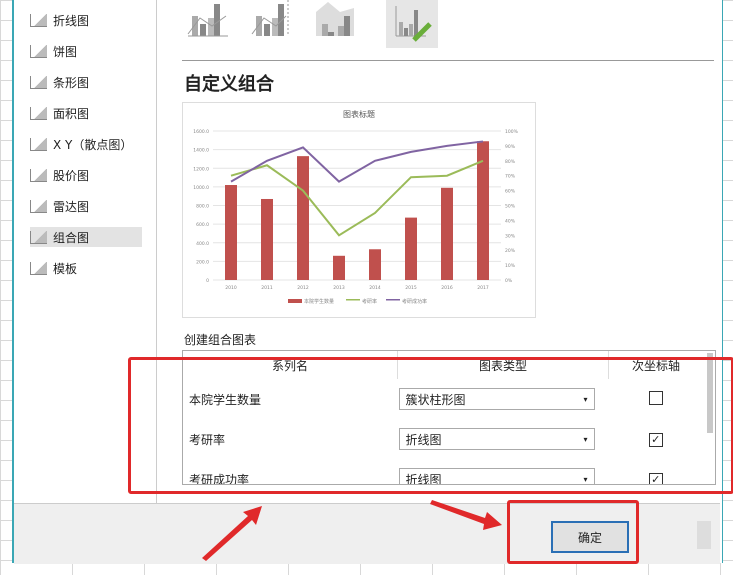  I want to click on arrow-up-icon, so click(232, 533).